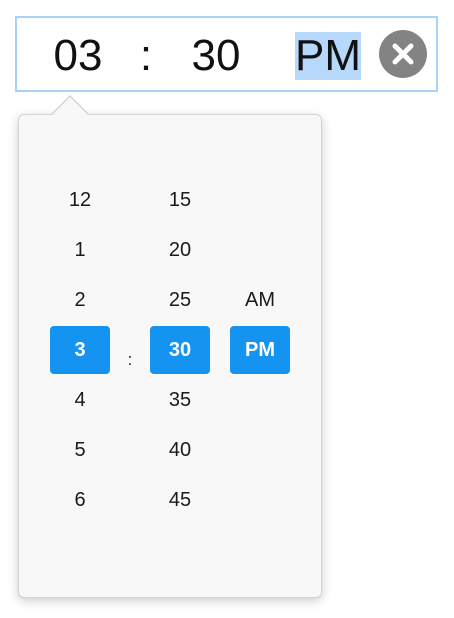 This screenshot has width=454, height=618. I want to click on minute-option: 25, so click(180, 300).